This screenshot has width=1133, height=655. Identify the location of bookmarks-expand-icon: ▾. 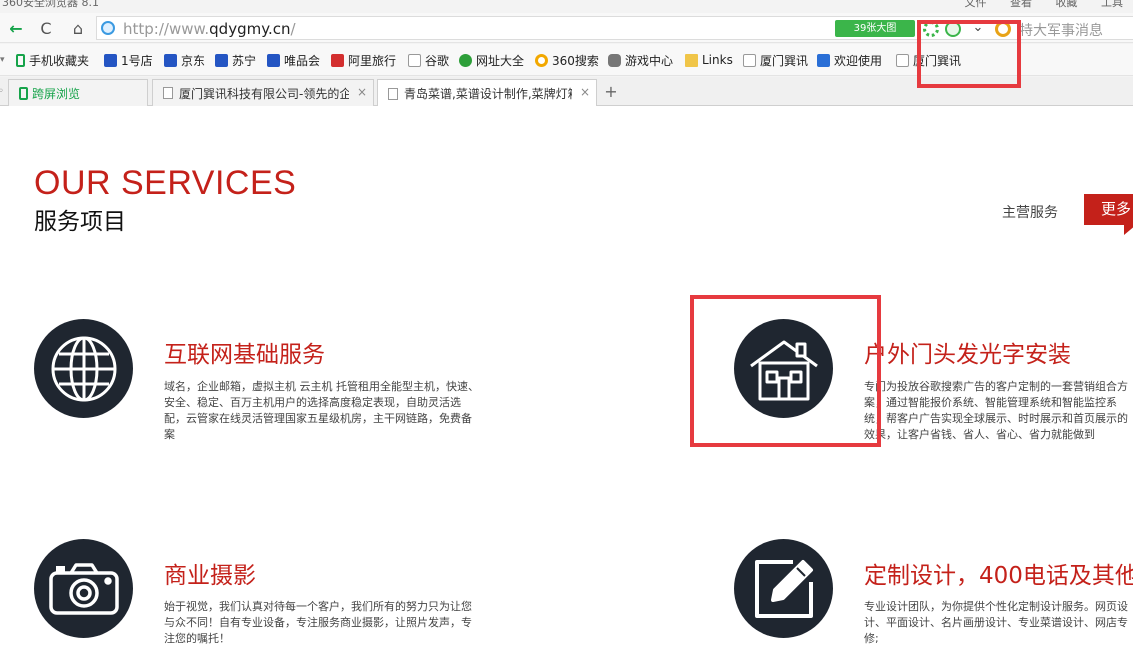
(2, 60).